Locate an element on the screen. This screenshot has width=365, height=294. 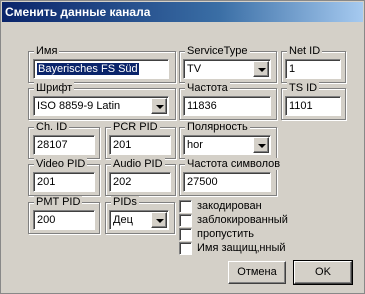
blocked-label: заблокированный is located at coordinates (242, 220).